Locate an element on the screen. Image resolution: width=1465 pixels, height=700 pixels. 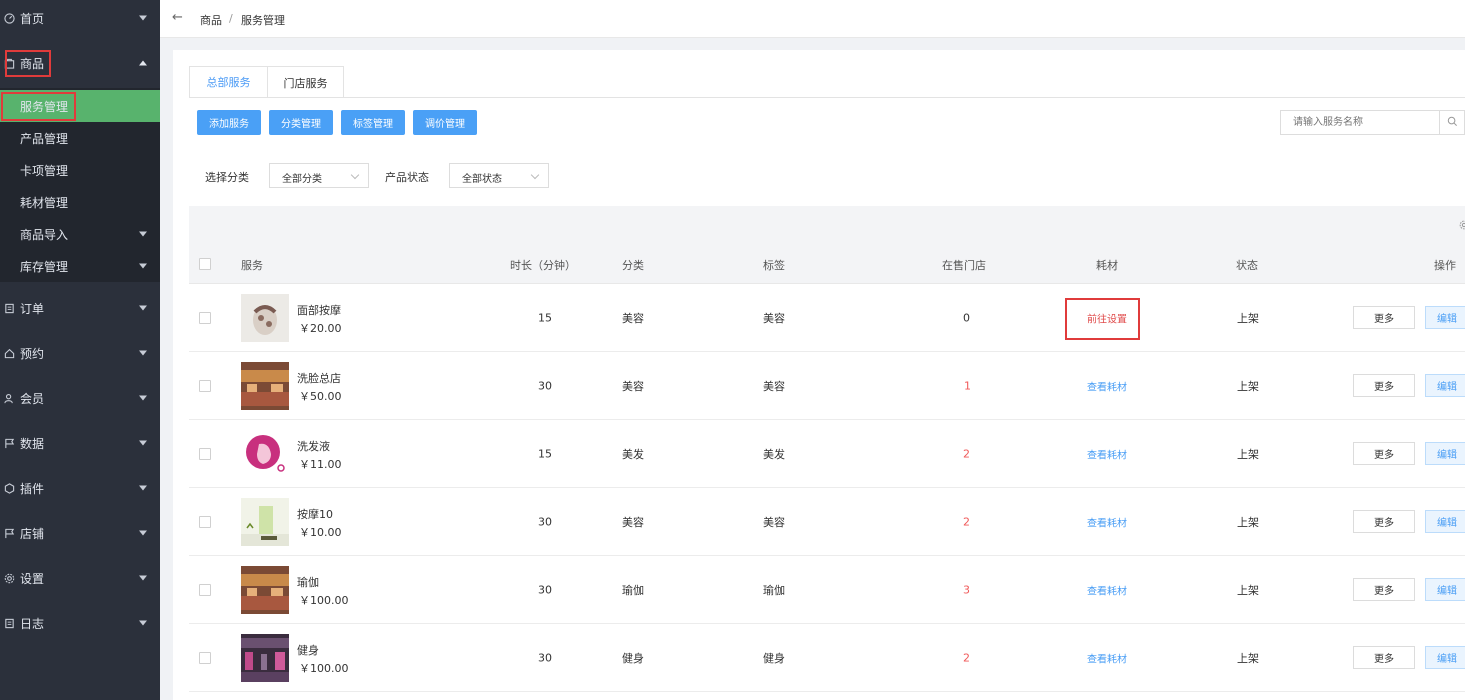
breadcrumb-service: 服务管理 is located at coordinates (263, 20).